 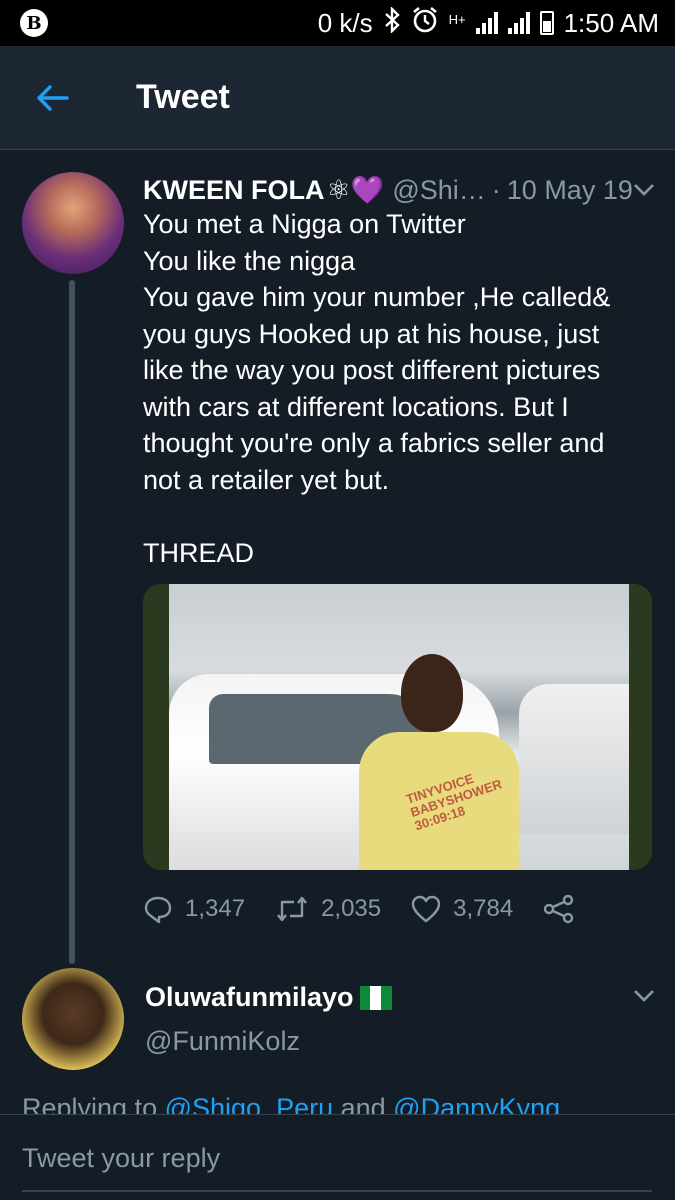 I want to click on network-type: H+, so click(x=457, y=19).